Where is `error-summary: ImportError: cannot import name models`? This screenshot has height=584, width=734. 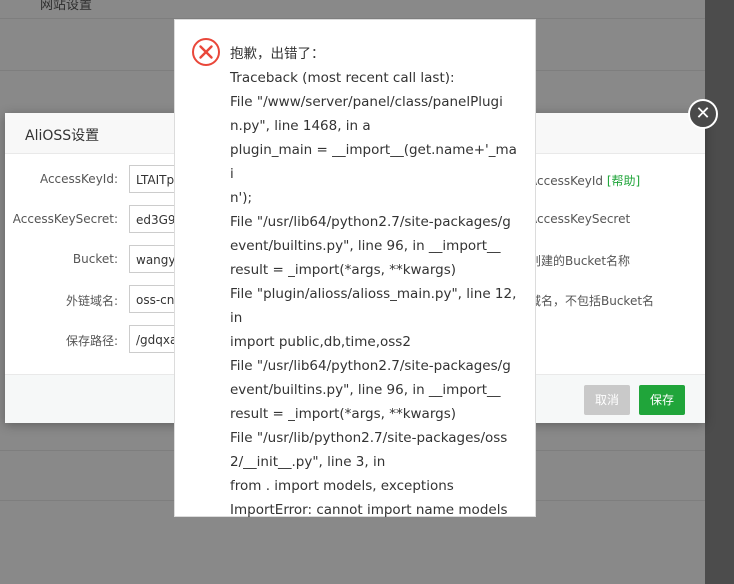
error-summary: ImportError: cannot import name models is located at coordinates (369, 510).